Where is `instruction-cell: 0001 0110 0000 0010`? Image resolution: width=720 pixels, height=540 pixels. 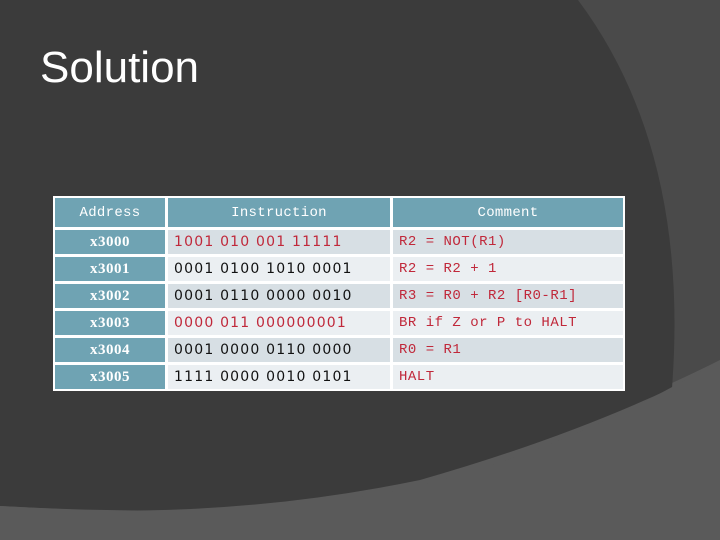
instruction-cell: 0001 0110 0000 0010 is located at coordinates (280, 297).